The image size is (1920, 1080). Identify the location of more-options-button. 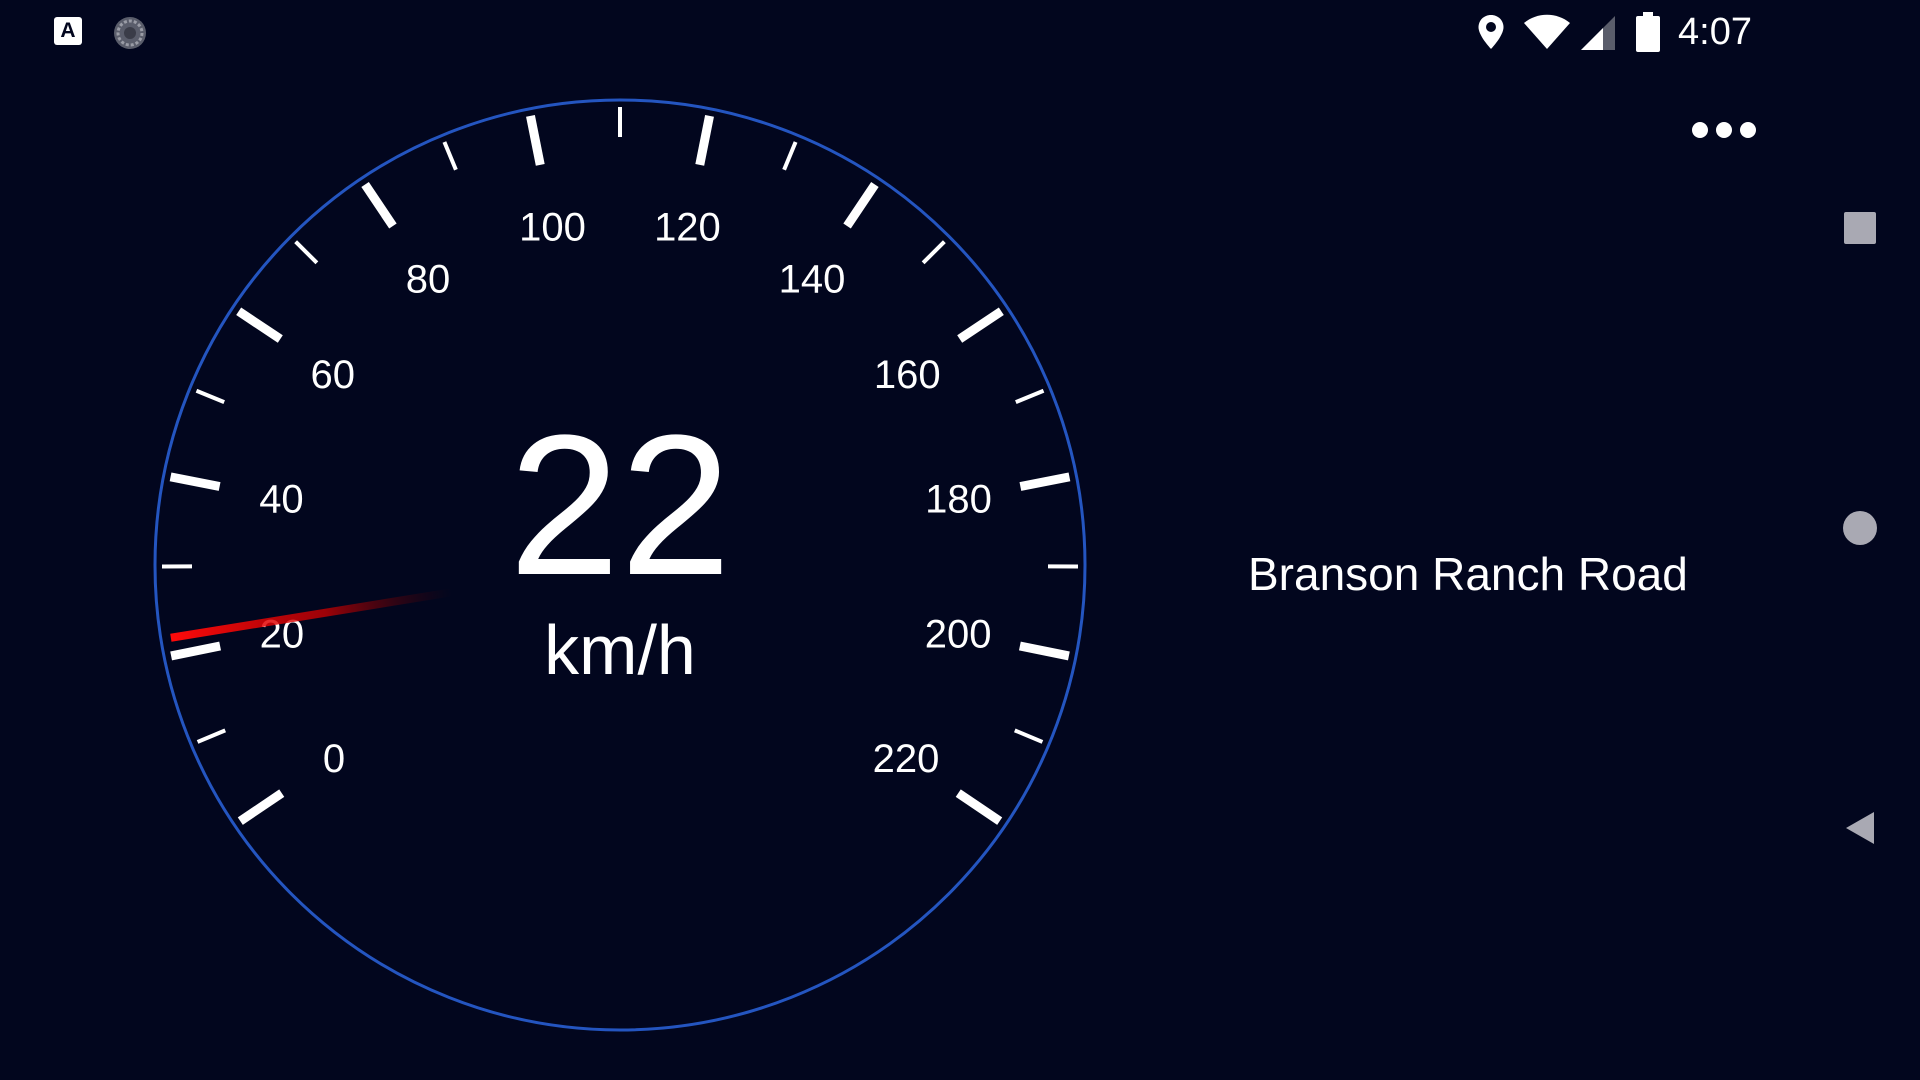
(1724, 130).